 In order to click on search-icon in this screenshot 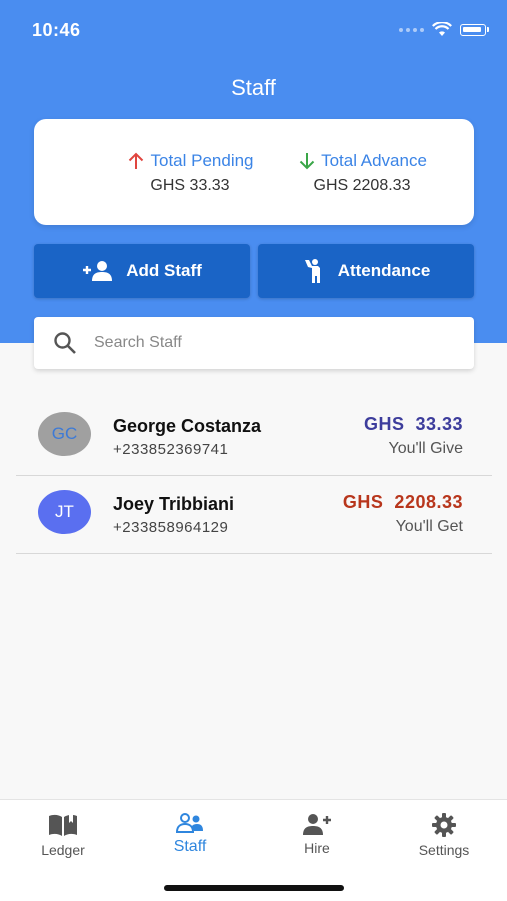, I will do `click(65, 343)`.